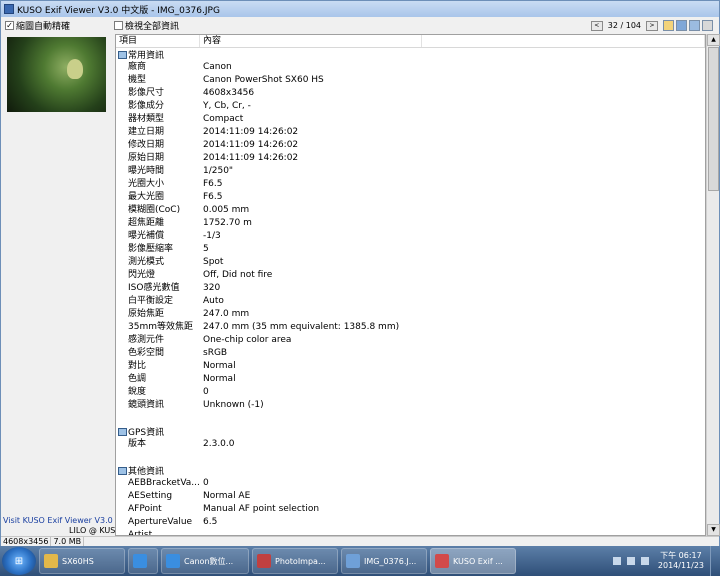 The height and width of the screenshot is (576, 720). Describe the element at coordinates (410, 93) in the screenshot. I see `table-row: 影像尺寸 4608x3456` at that location.